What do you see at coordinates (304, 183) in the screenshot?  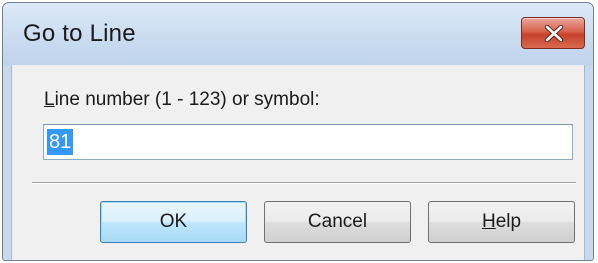 I see `separator` at bounding box center [304, 183].